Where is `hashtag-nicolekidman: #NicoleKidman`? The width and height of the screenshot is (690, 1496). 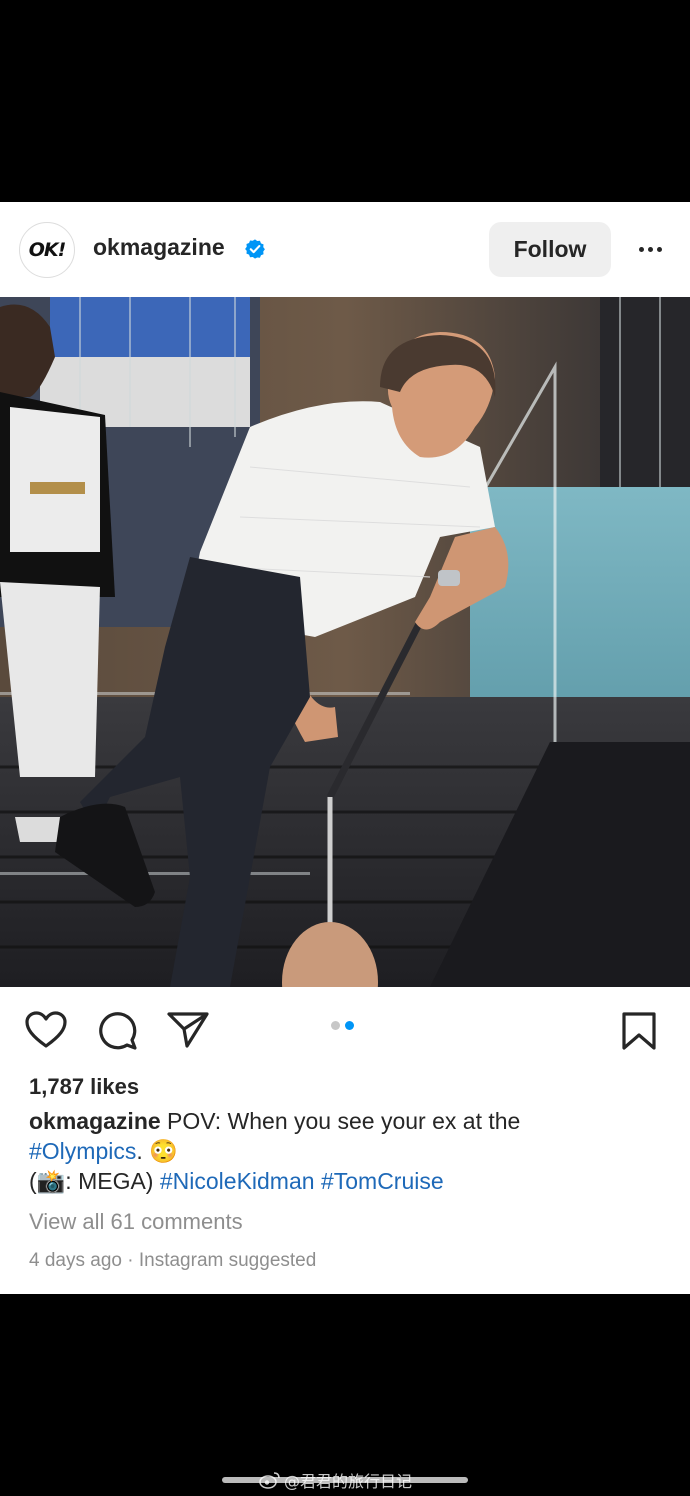 hashtag-nicolekidman: #NicoleKidman is located at coordinates (237, 1181).